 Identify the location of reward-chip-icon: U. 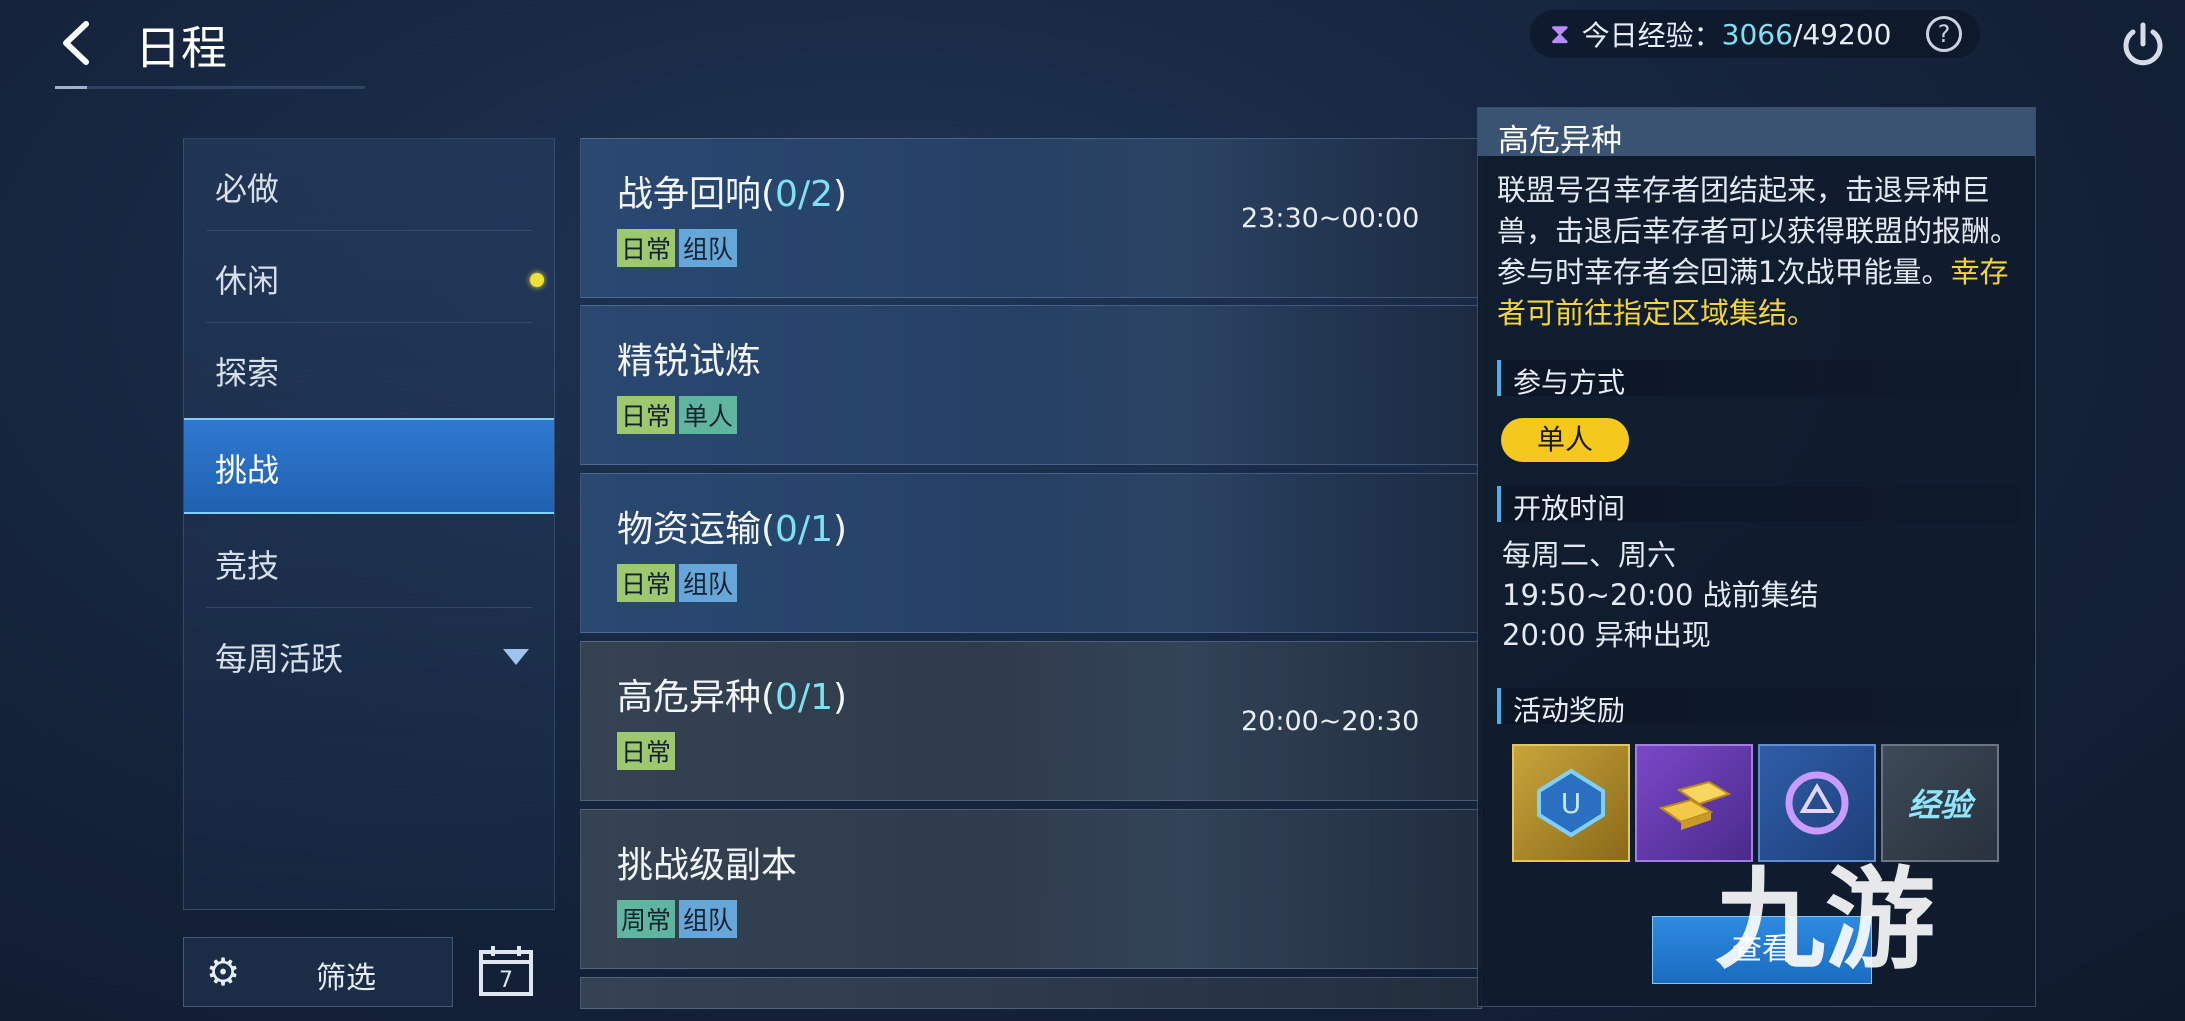
(1571, 803).